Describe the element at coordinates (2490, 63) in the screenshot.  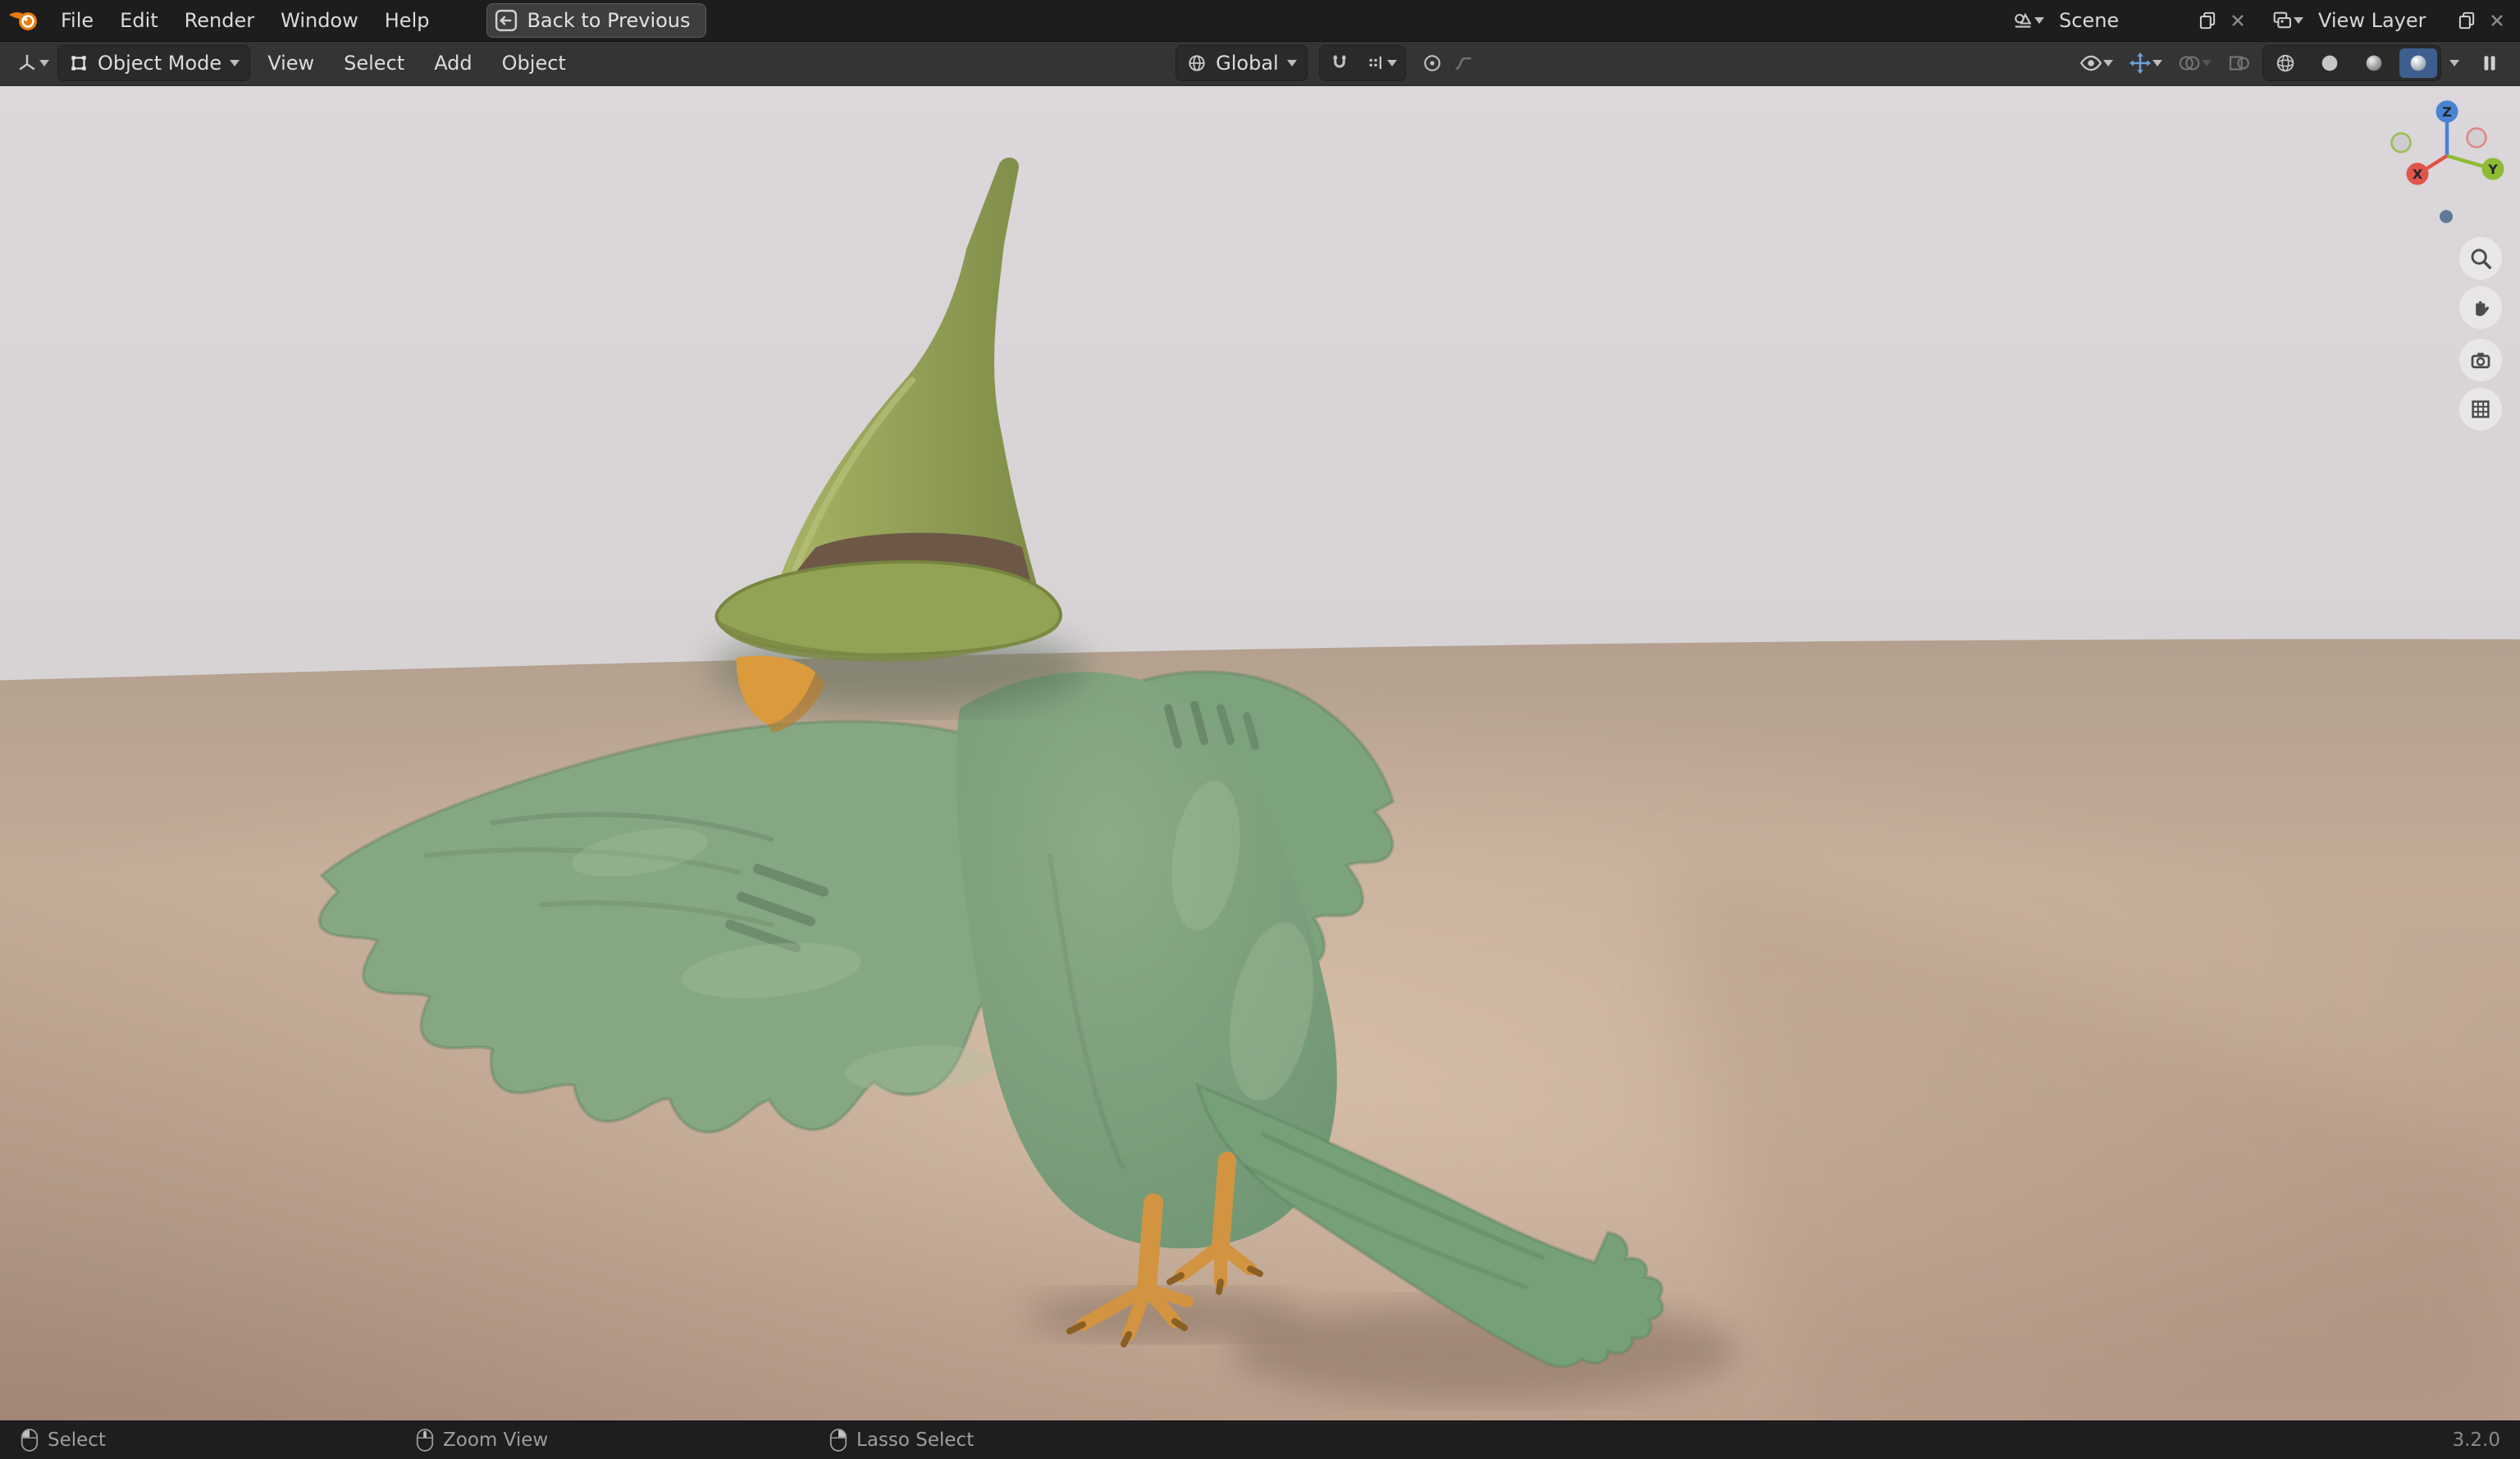
I see `pause-icon` at that location.